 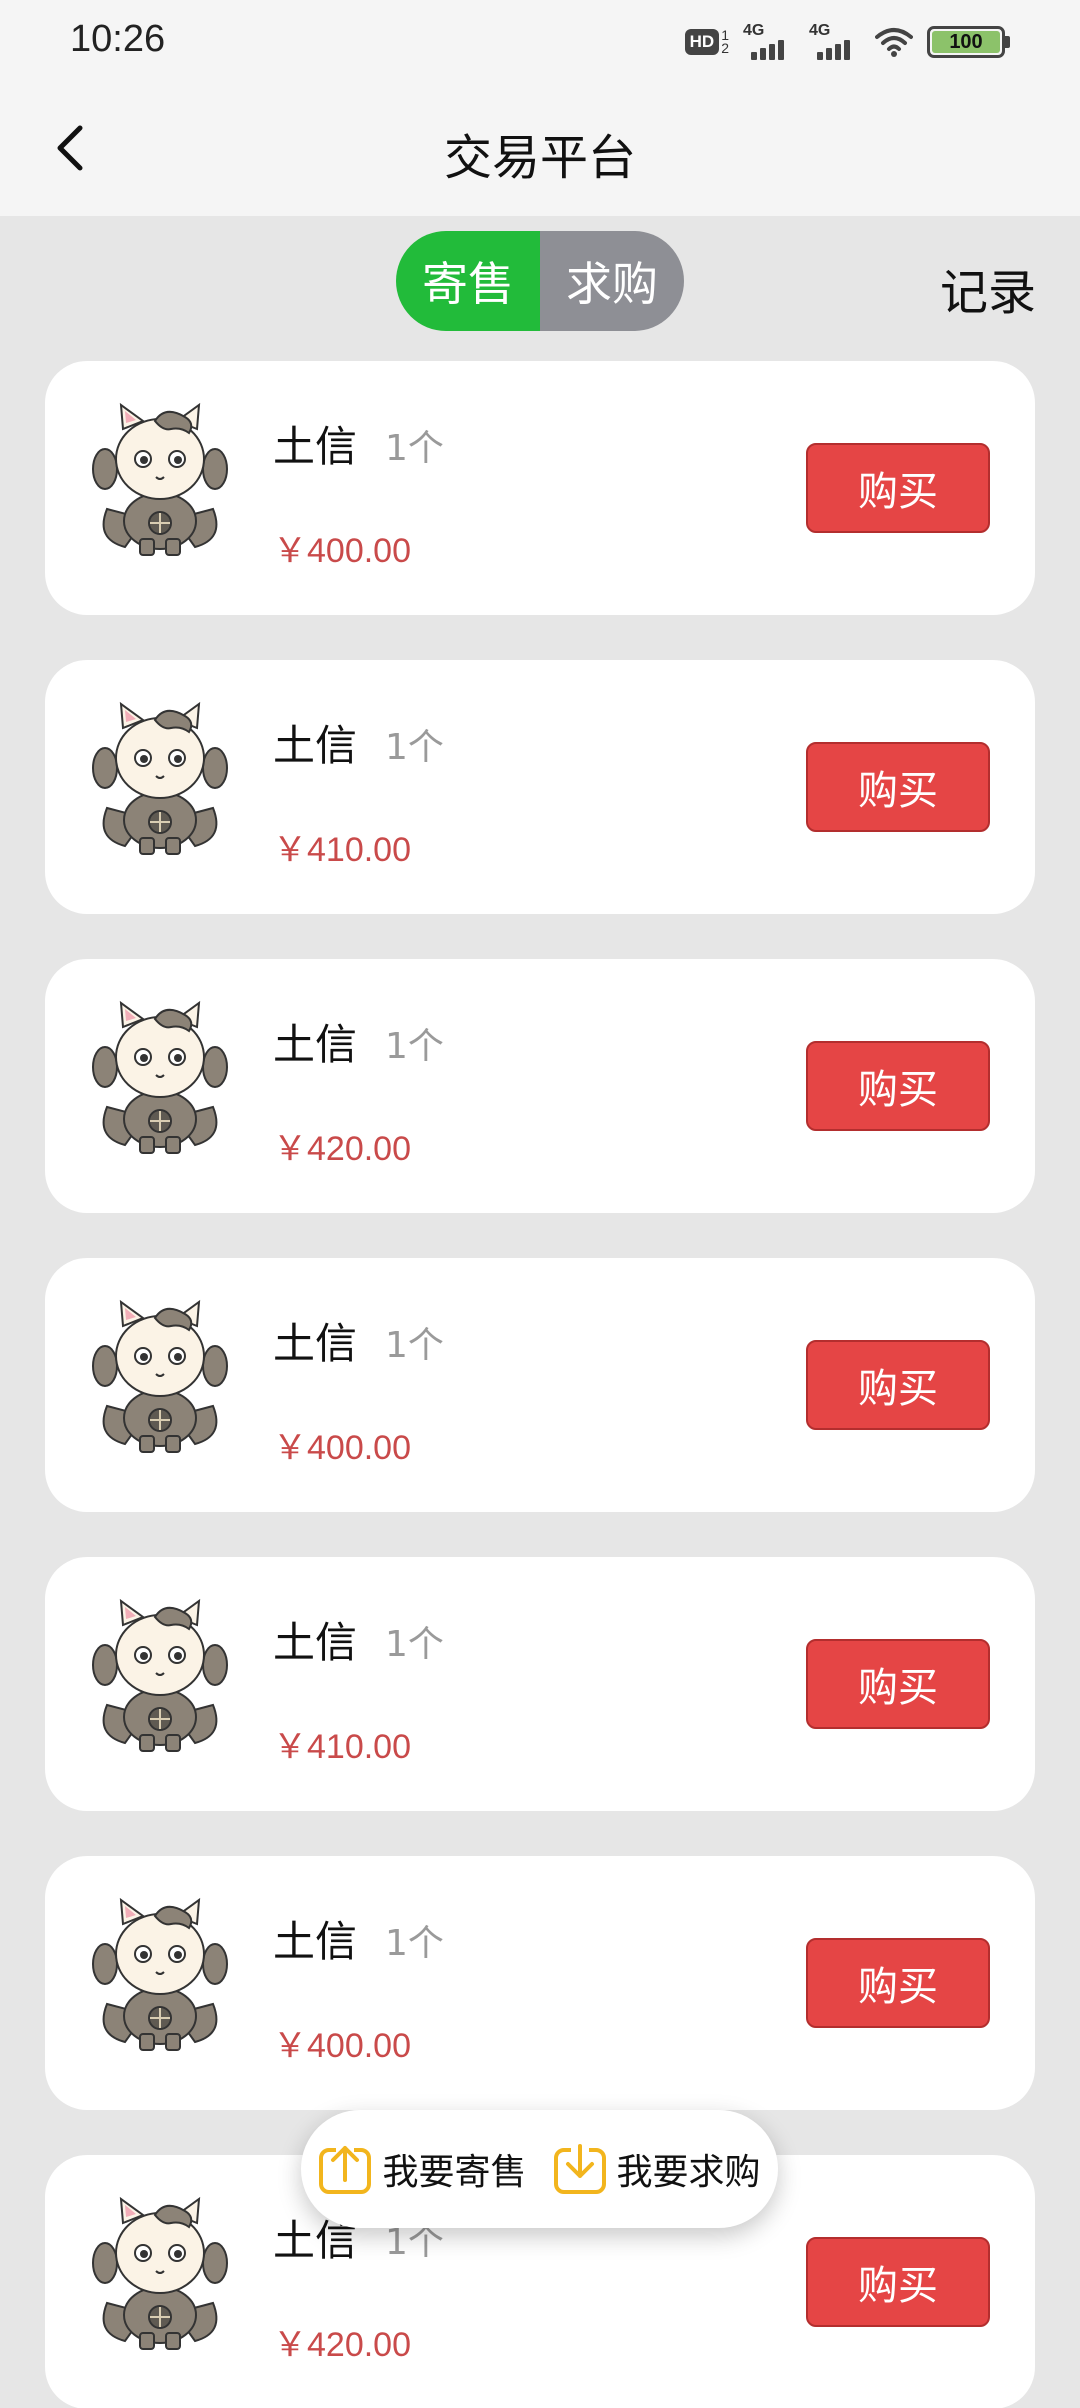 I want to click on want-sell-button: 我要寄售, so click(x=422, y=2169).